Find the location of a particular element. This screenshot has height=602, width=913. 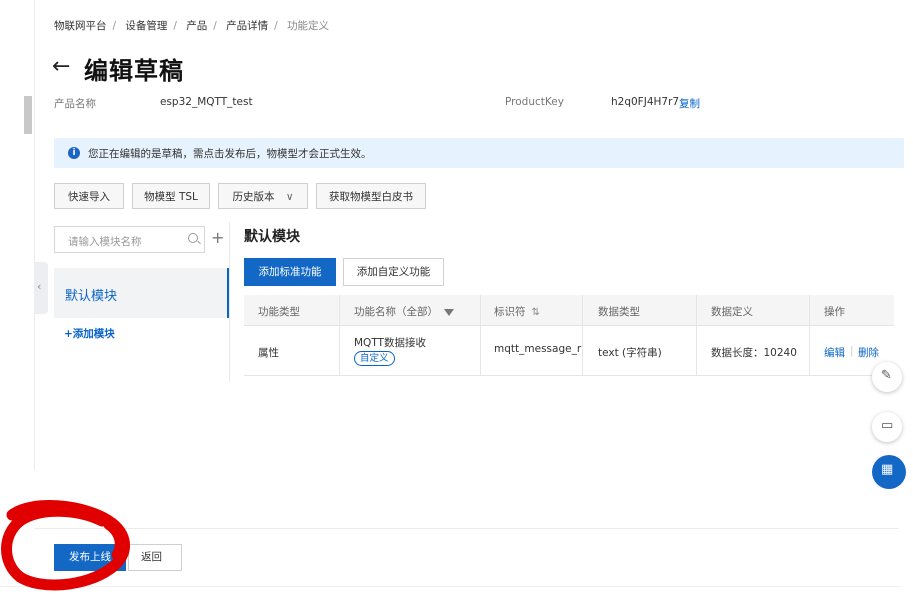

column-header: 功能类型 is located at coordinates (279, 312).